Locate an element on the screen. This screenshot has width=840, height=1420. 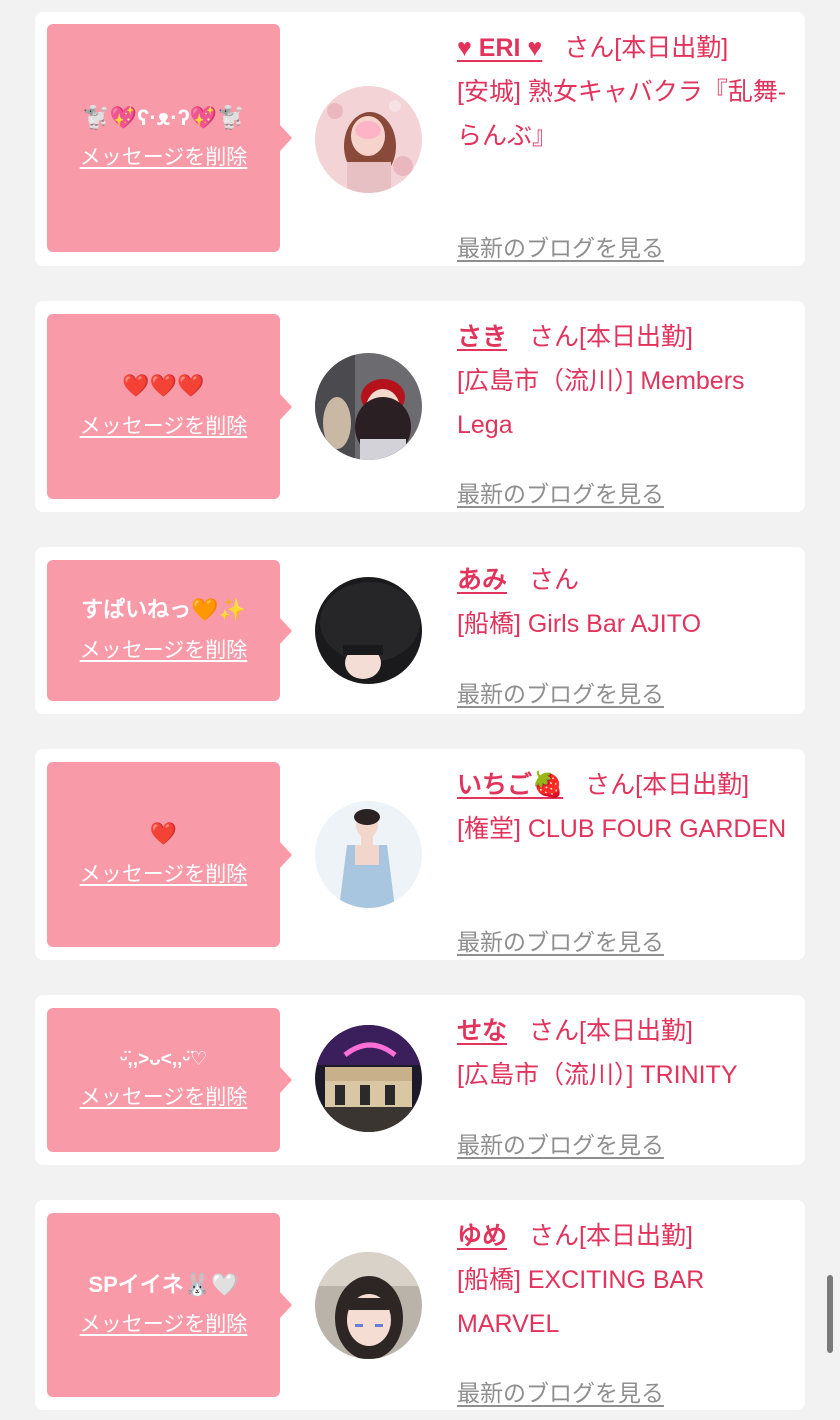
message-text: ❤️ is located at coordinates (163, 834).